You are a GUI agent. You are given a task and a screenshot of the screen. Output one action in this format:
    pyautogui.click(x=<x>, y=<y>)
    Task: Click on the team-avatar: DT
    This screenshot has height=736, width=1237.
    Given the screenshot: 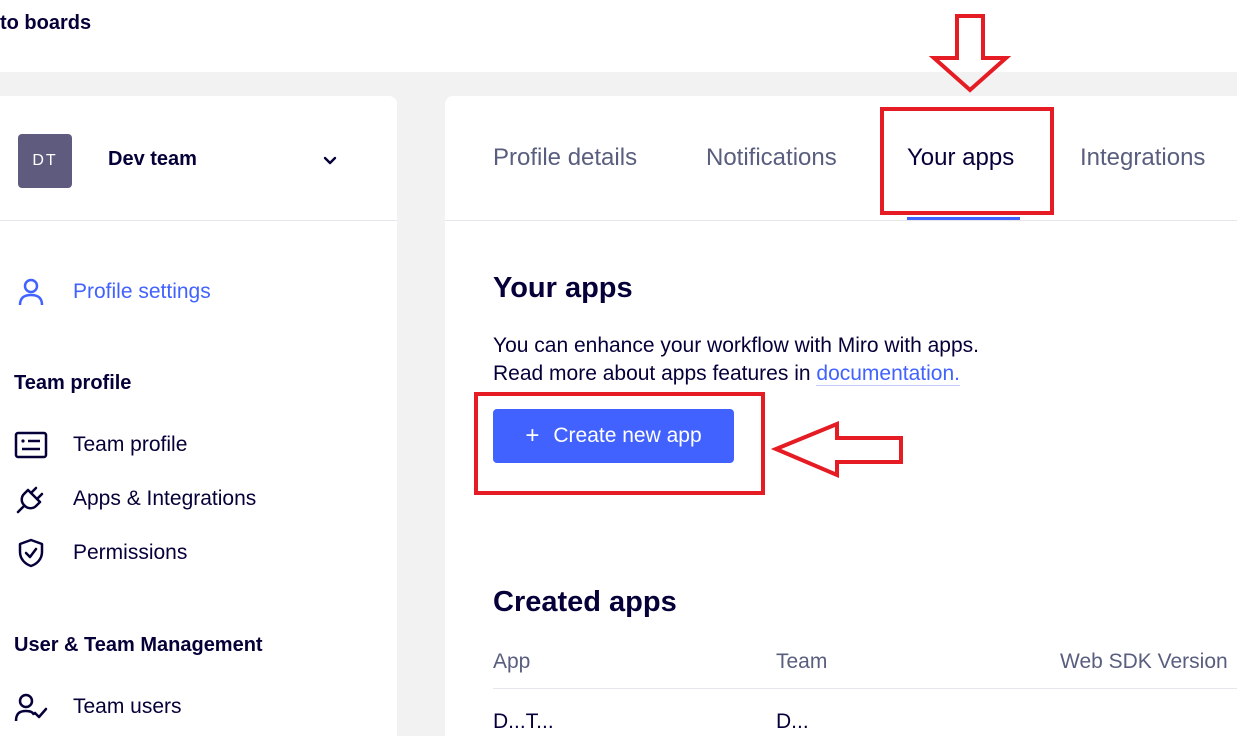 What is the action you would take?
    pyautogui.click(x=45, y=161)
    